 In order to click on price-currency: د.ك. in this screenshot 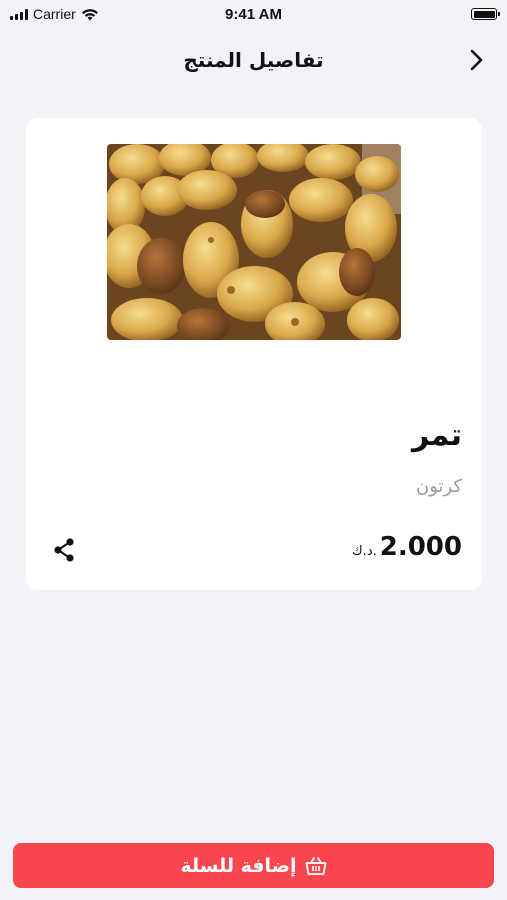, I will do `click(364, 551)`.